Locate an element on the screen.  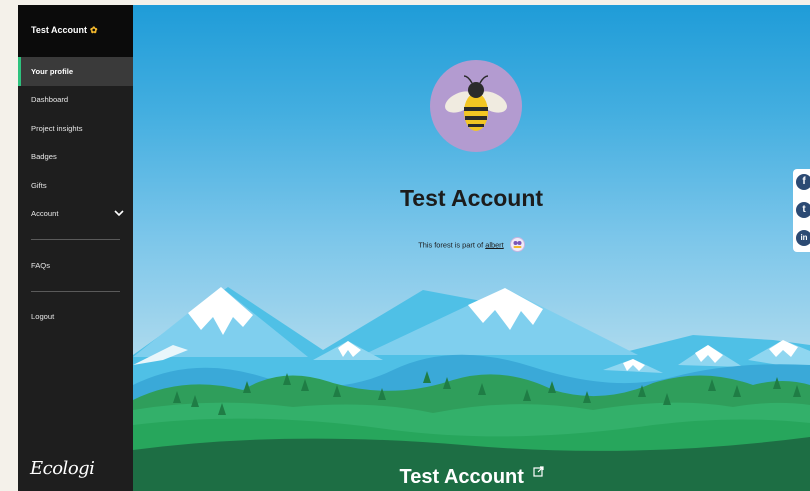
forest-prefix: This forest is part of is located at coordinates (451, 245).